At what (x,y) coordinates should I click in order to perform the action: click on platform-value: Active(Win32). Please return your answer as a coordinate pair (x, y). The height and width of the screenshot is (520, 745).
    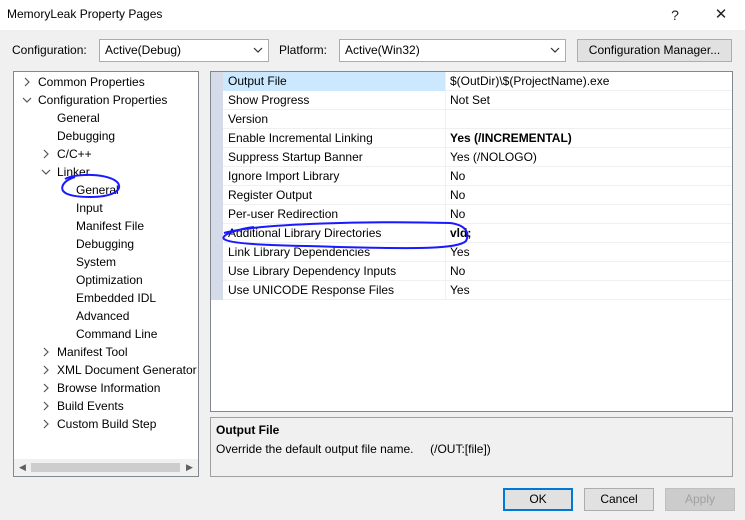
    Looking at the image, I should click on (382, 50).